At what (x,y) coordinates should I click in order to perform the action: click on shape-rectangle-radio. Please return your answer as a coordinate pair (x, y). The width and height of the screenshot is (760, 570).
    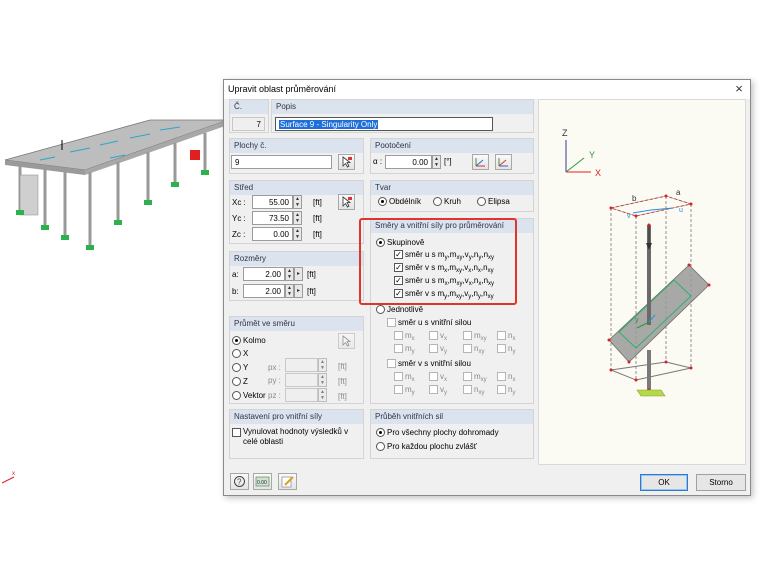
    Looking at the image, I should click on (382, 201).